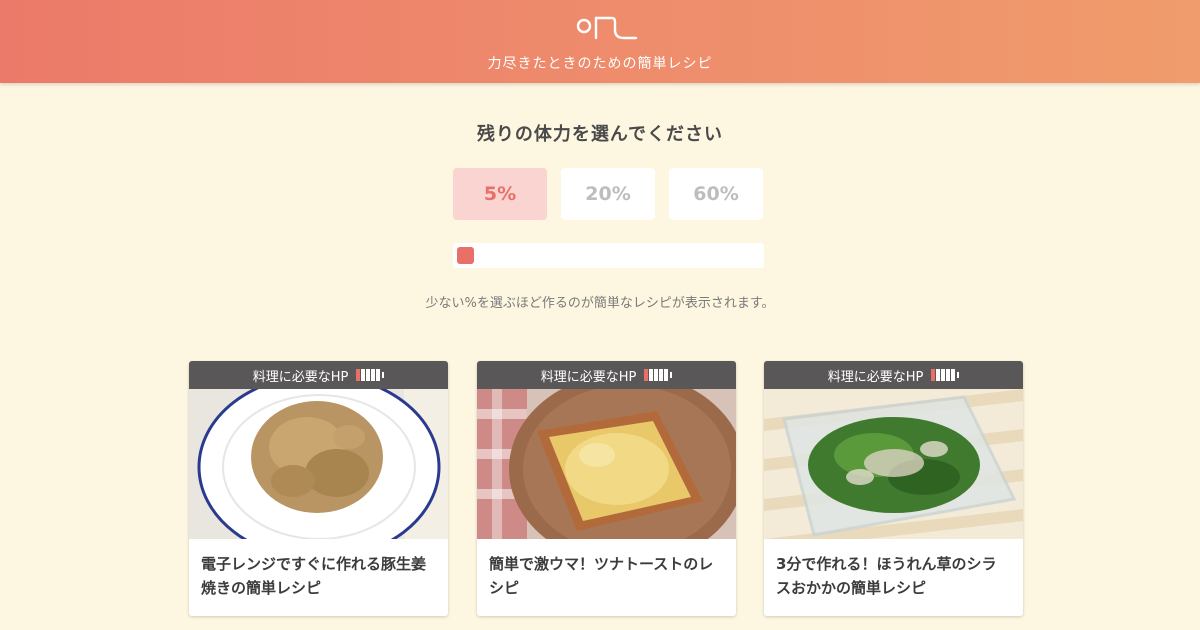 The height and width of the screenshot is (630, 1200). I want to click on recipe-card-pork: 料理に必要なHP 電子レンジですぐに作れる豚生姜焼きの簡単レシピ, so click(318, 488).